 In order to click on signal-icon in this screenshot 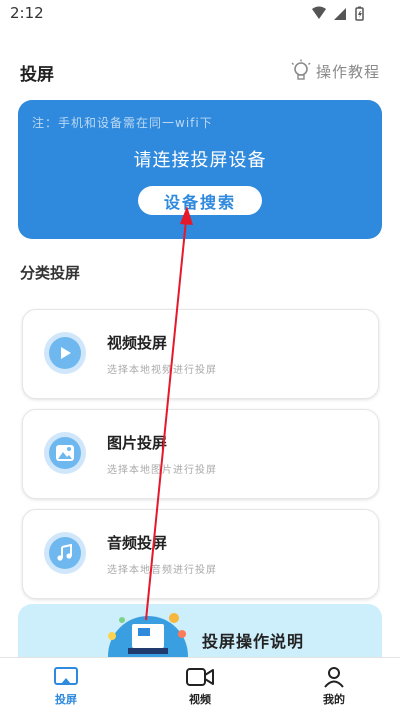, I will do `click(340, 14)`.